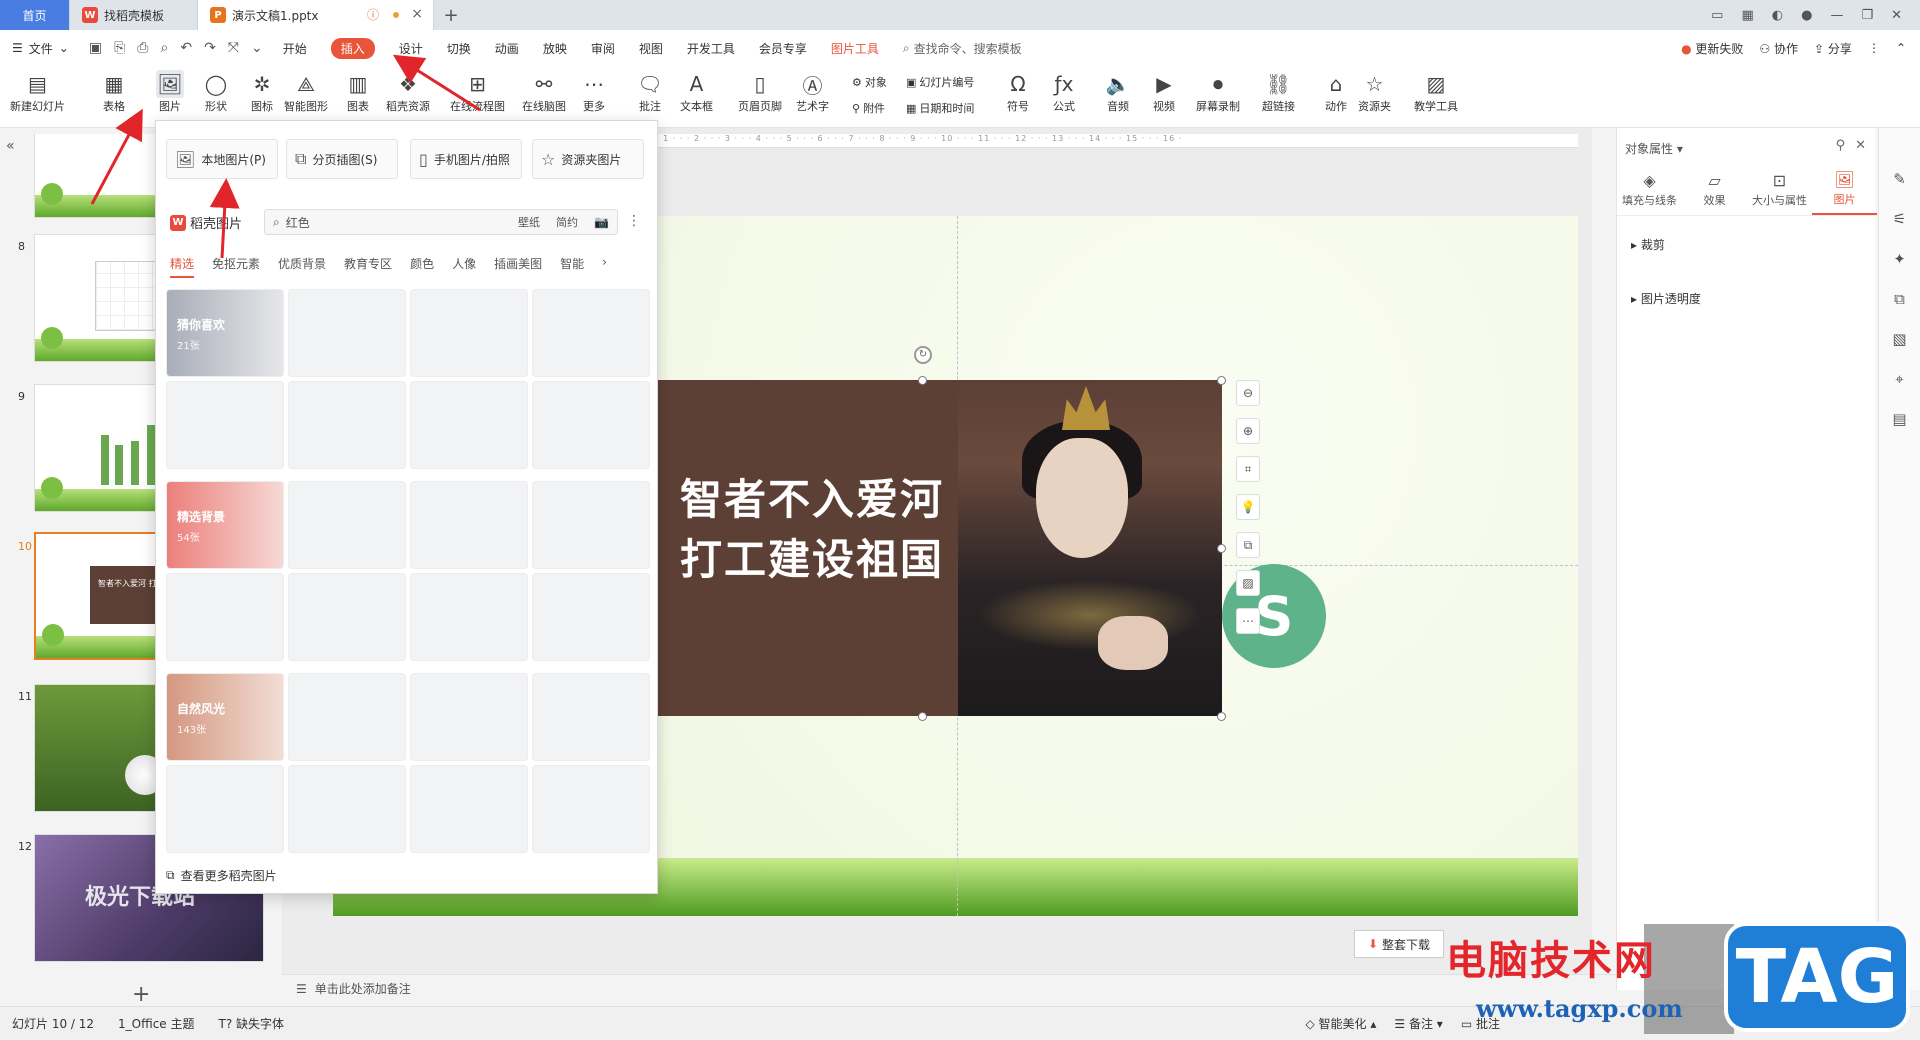 The image size is (1920, 1040). I want to click on idea-icon: 💡, so click(1248, 507).